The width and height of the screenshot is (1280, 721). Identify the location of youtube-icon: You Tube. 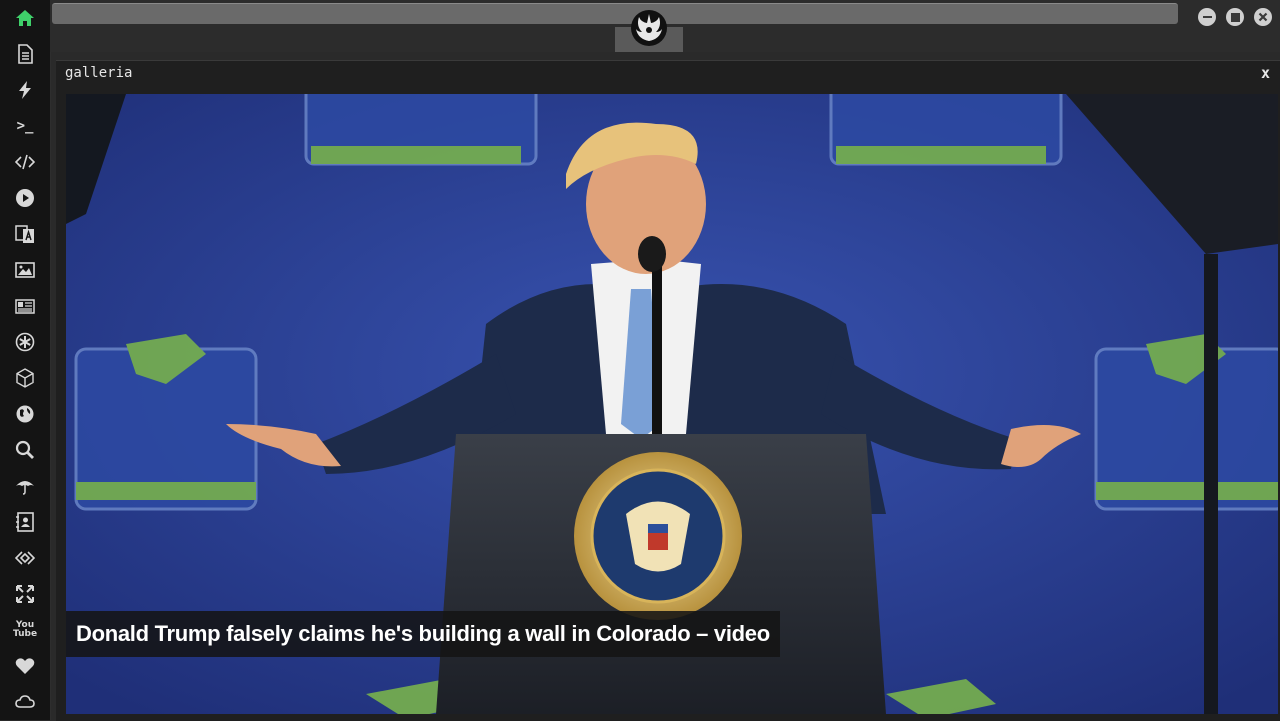
(25, 630).